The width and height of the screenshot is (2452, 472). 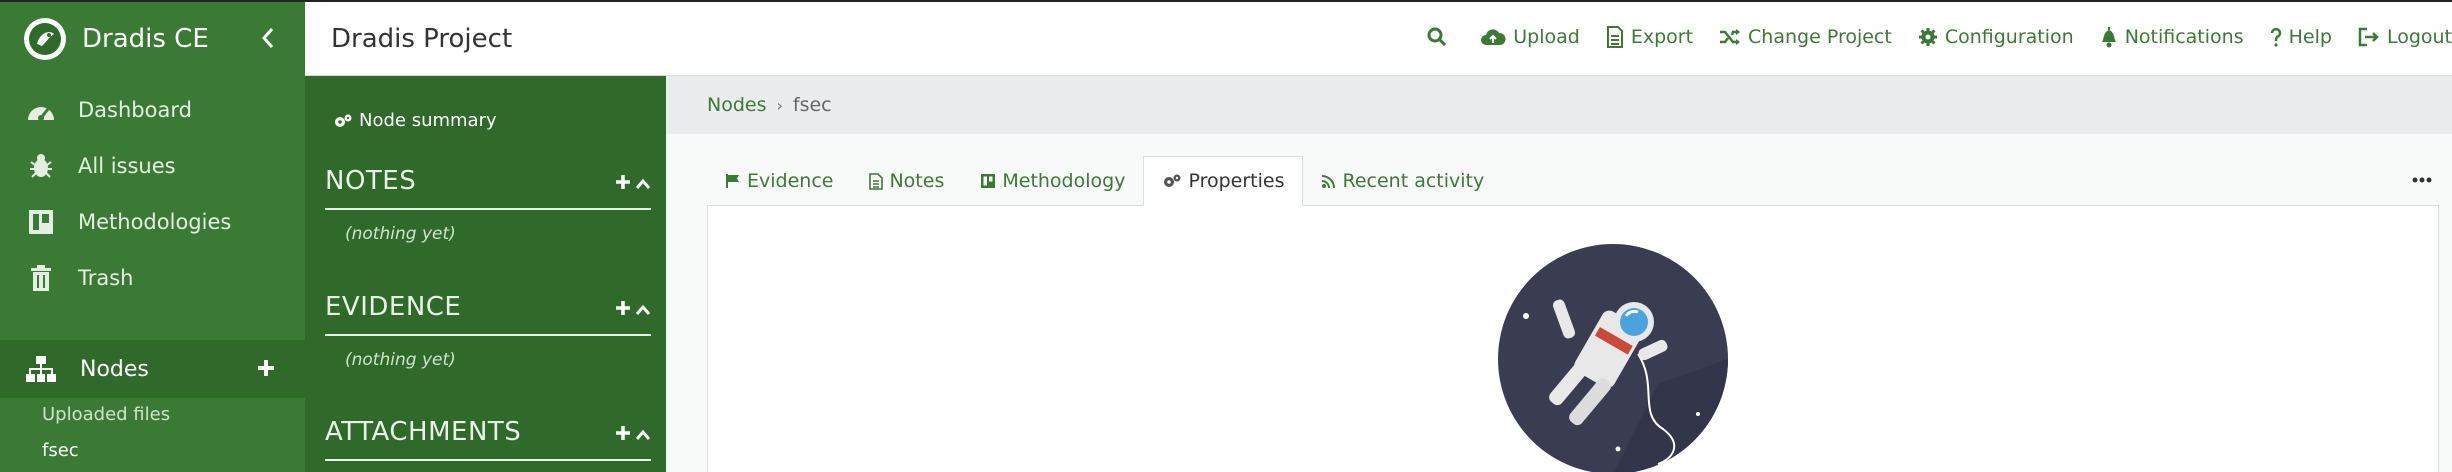 What do you see at coordinates (1329, 181) in the screenshot?
I see `rss-icon` at bounding box center [1329, 181].